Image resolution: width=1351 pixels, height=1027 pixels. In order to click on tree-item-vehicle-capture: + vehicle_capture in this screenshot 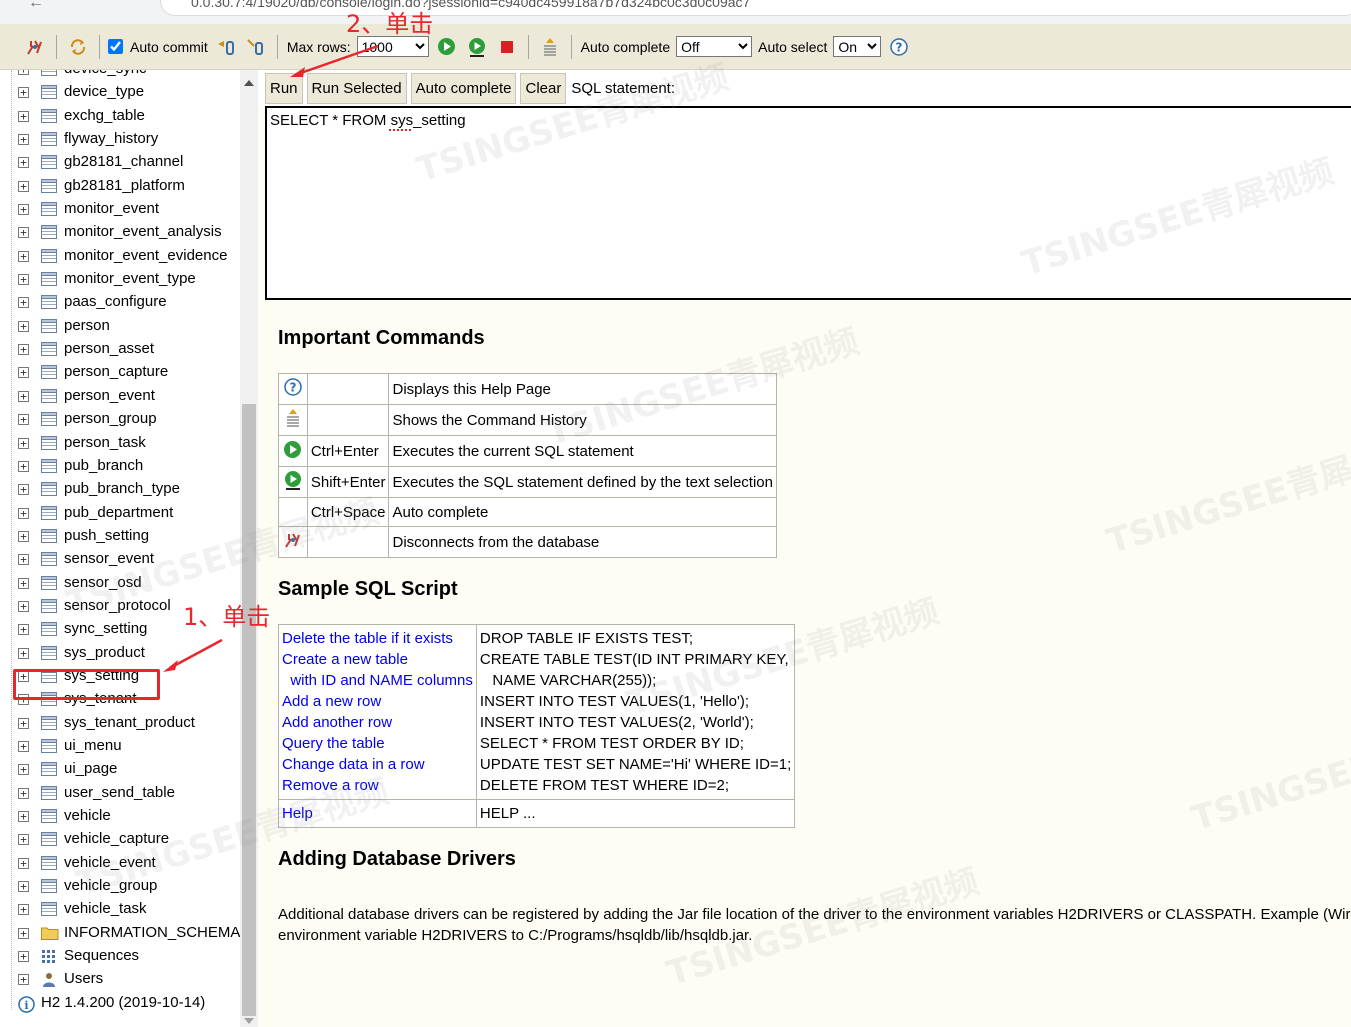, I will do `click(120, 839)`.